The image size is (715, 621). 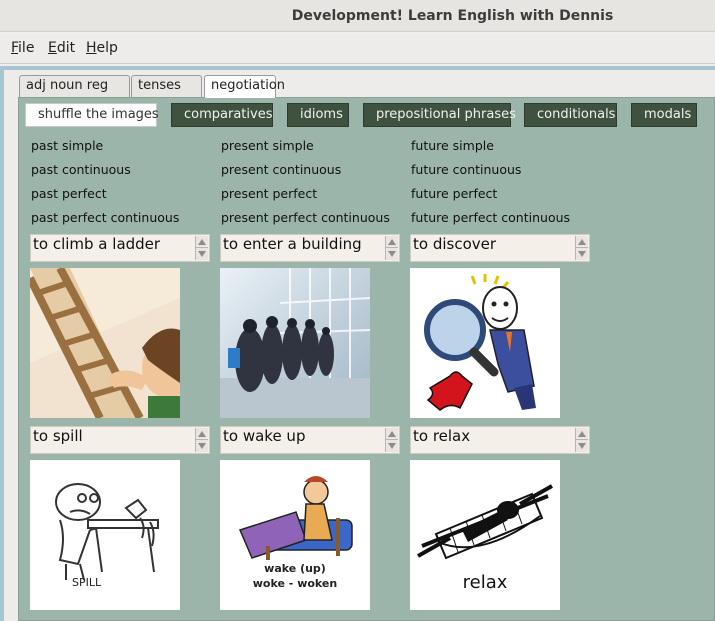 What do you see at coordinates (570, 115) in the screenshot?
I see `conditionals-button: conditionals` at bounding box center [570, 115].